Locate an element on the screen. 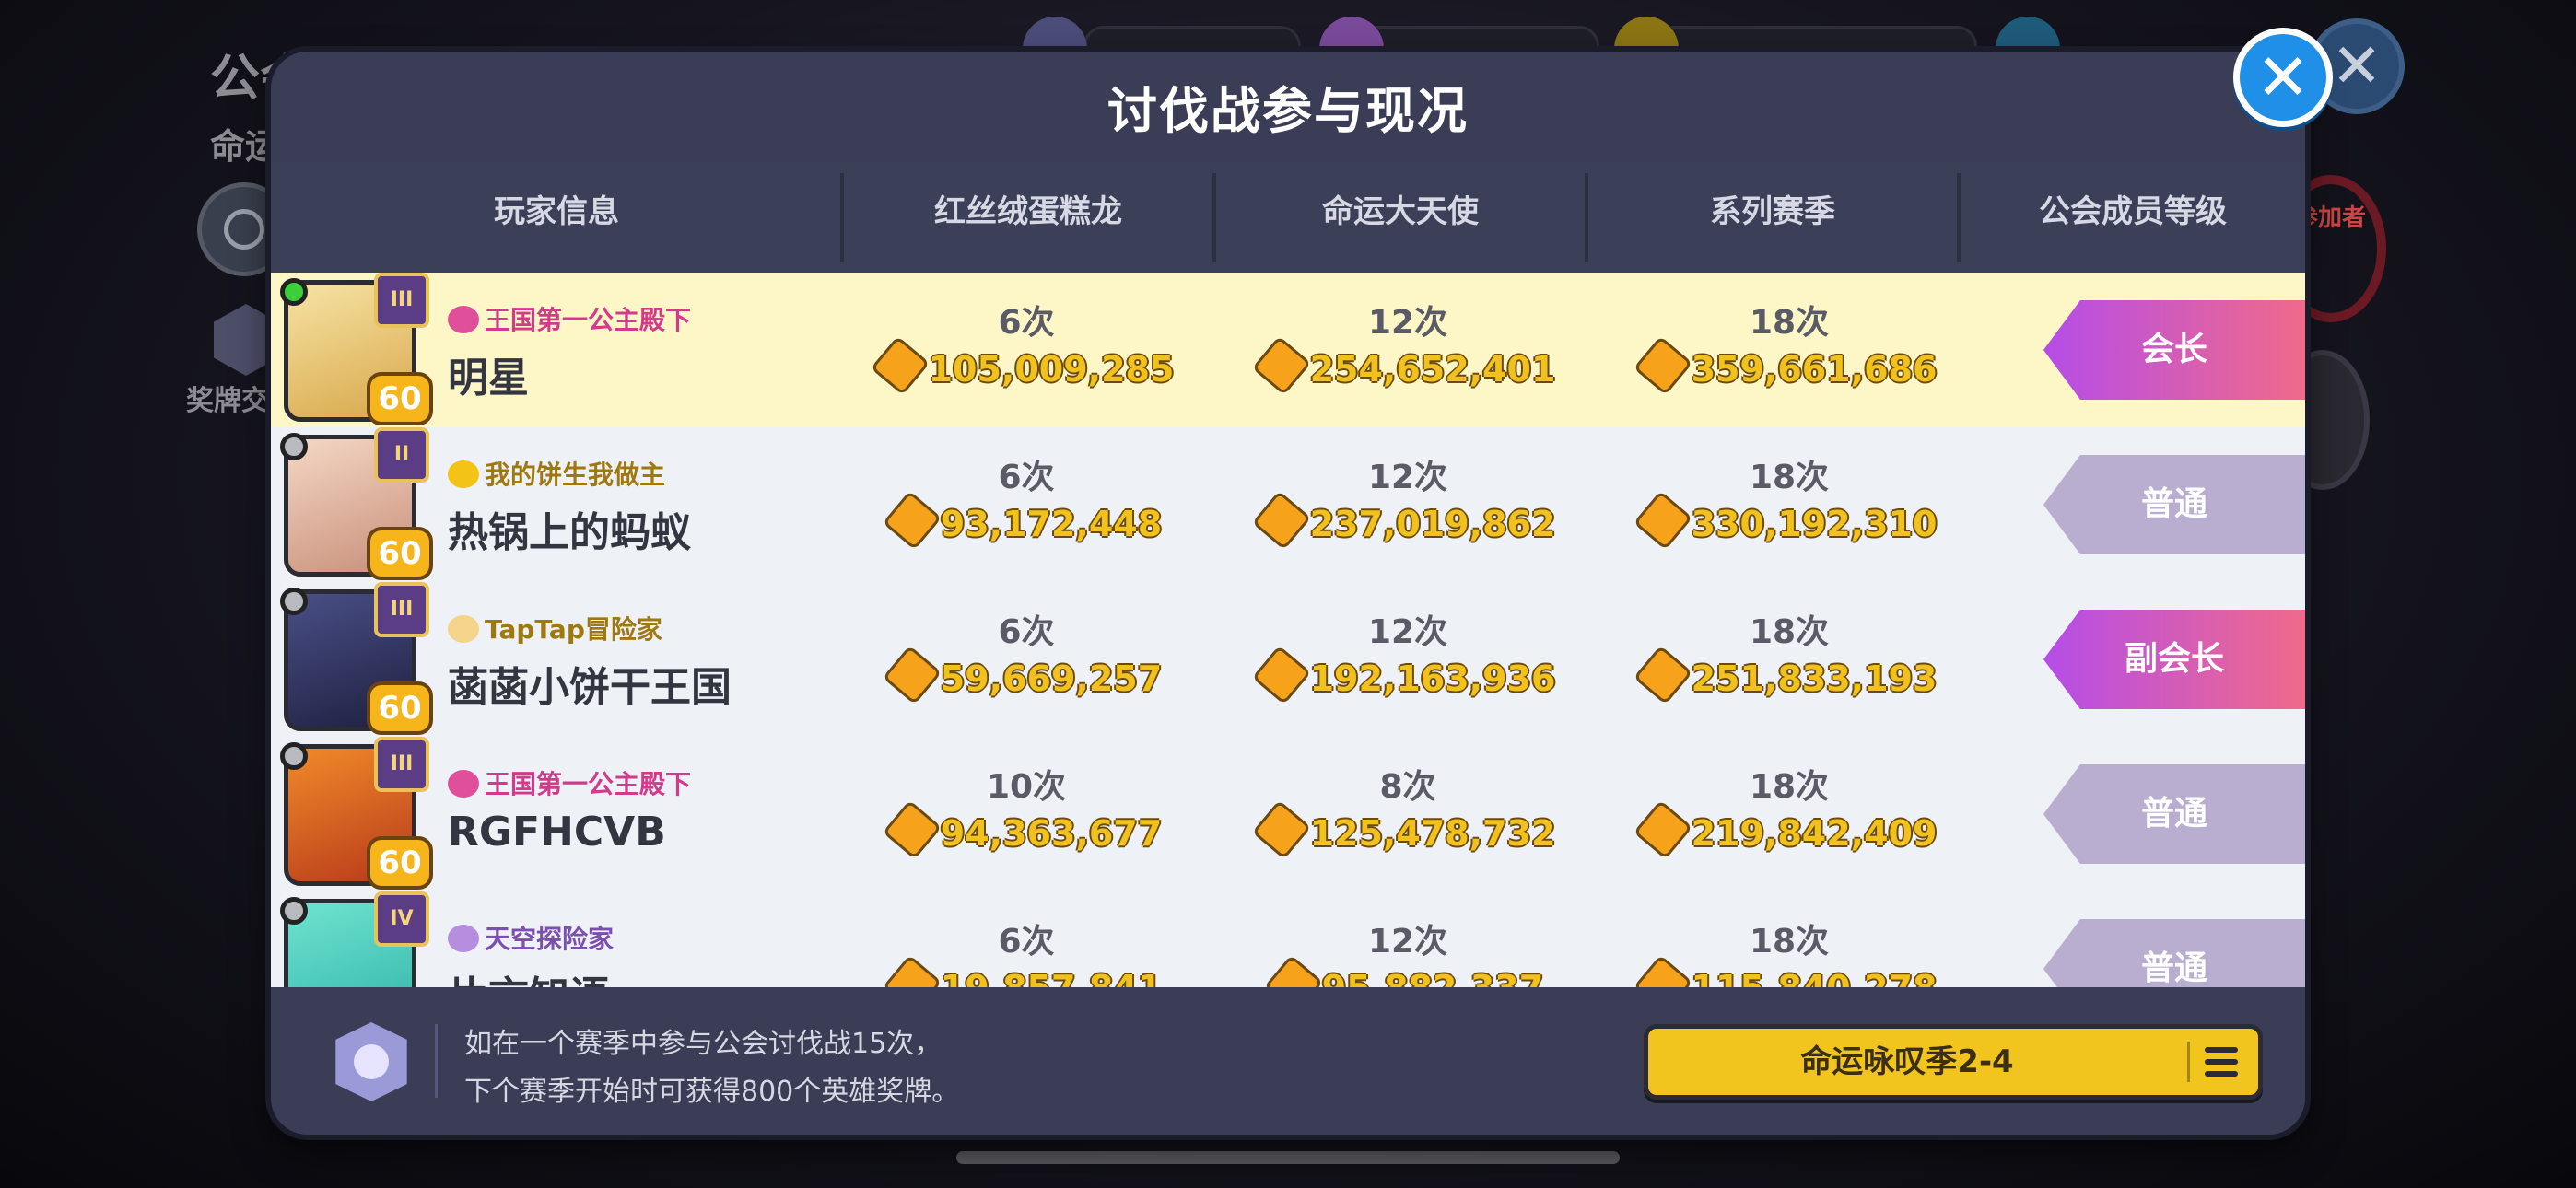 The height and width of the screenshot is (1188, 2576). damage-score: 330,192,310 is located at coordinates (1789, 521).